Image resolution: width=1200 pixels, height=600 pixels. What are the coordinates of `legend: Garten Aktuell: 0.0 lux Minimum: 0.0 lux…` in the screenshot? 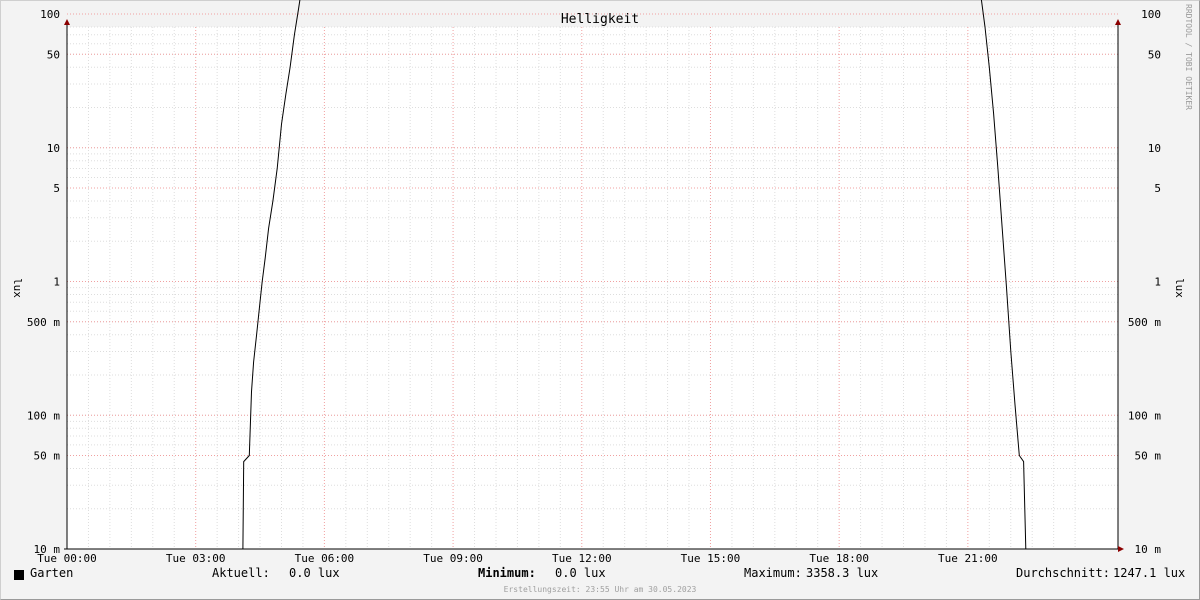 It's located at (600, 576).